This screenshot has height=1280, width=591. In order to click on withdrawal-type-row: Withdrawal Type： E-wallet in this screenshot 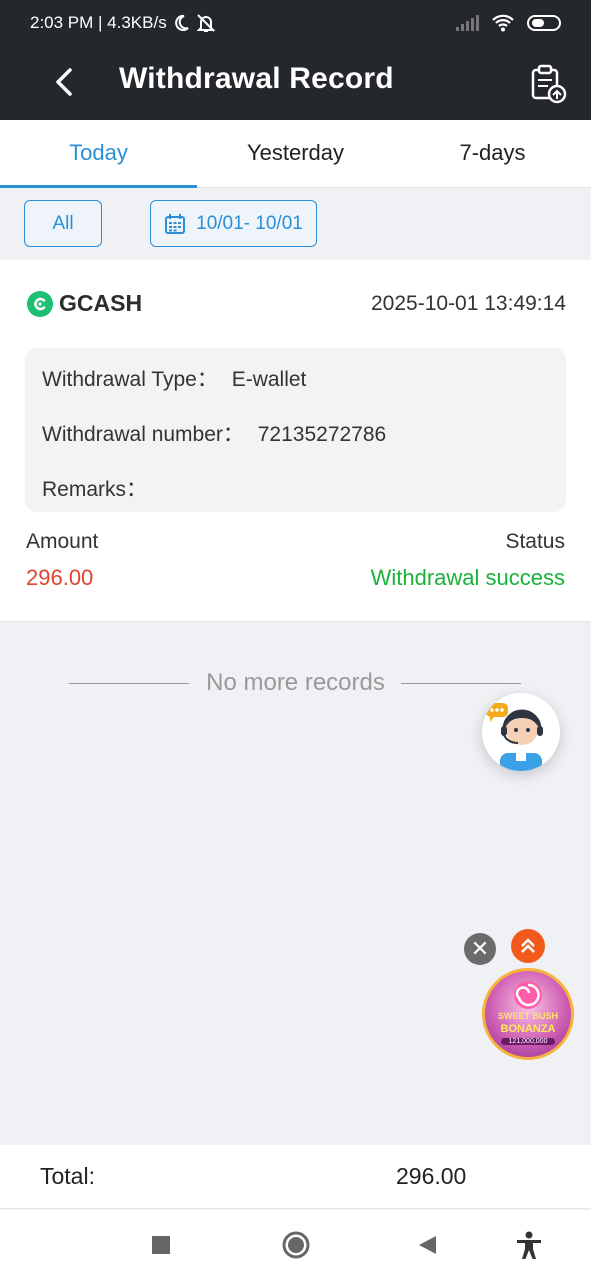, I will do `click(174, 378)`.